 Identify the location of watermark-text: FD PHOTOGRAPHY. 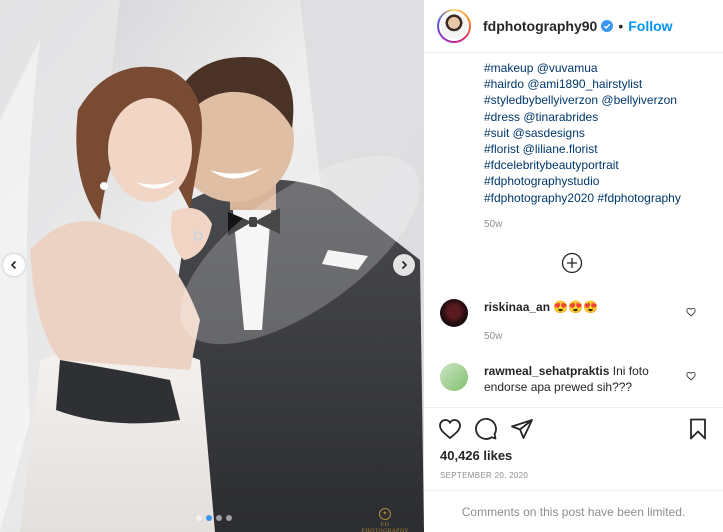
(385, 527).